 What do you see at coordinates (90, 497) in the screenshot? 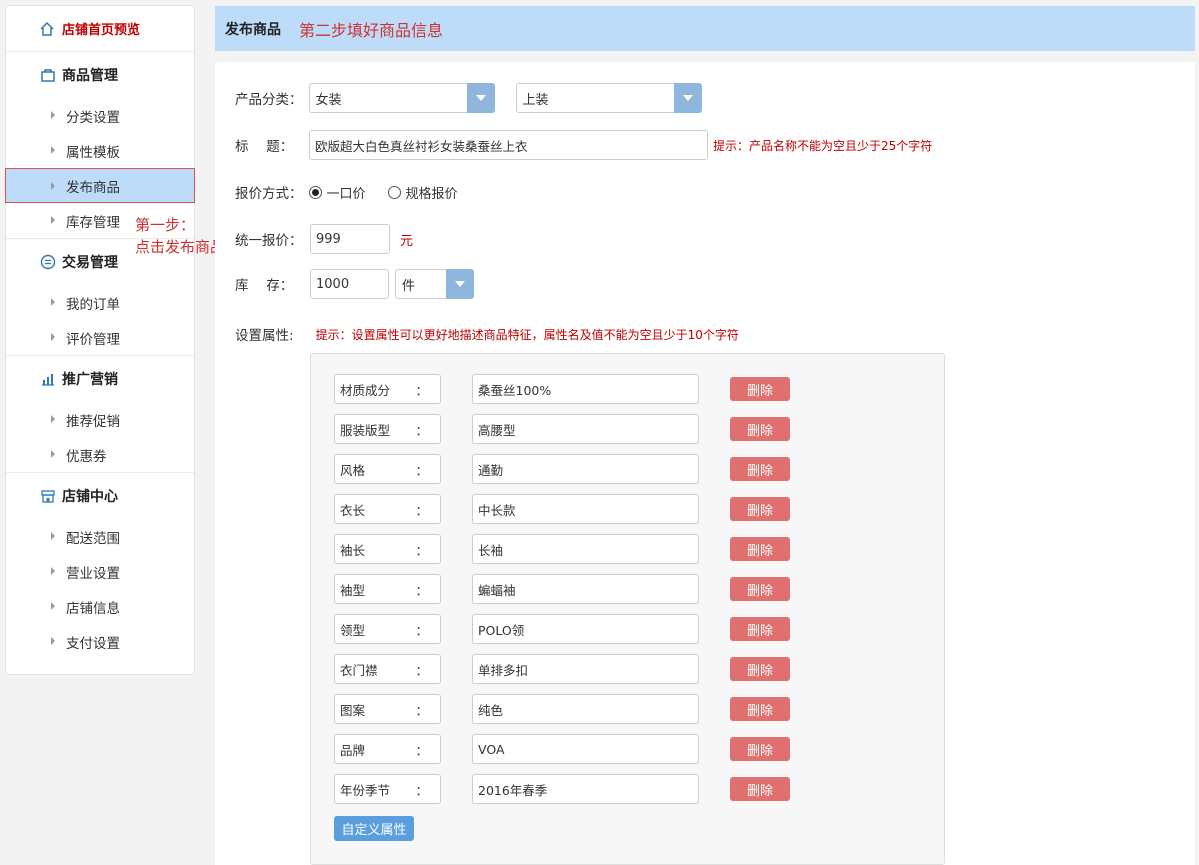
I see `sidebar-group-label: 店铺中心` at bounding box center [90, 497].